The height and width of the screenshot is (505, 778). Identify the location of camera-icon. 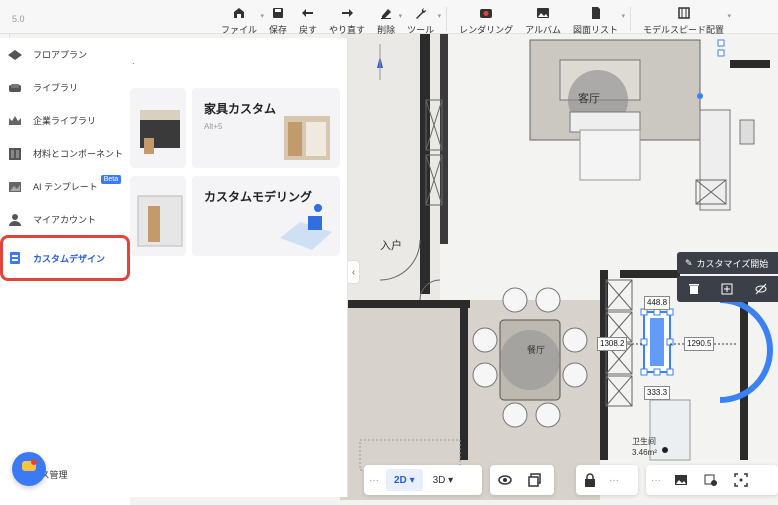
(486, 13).